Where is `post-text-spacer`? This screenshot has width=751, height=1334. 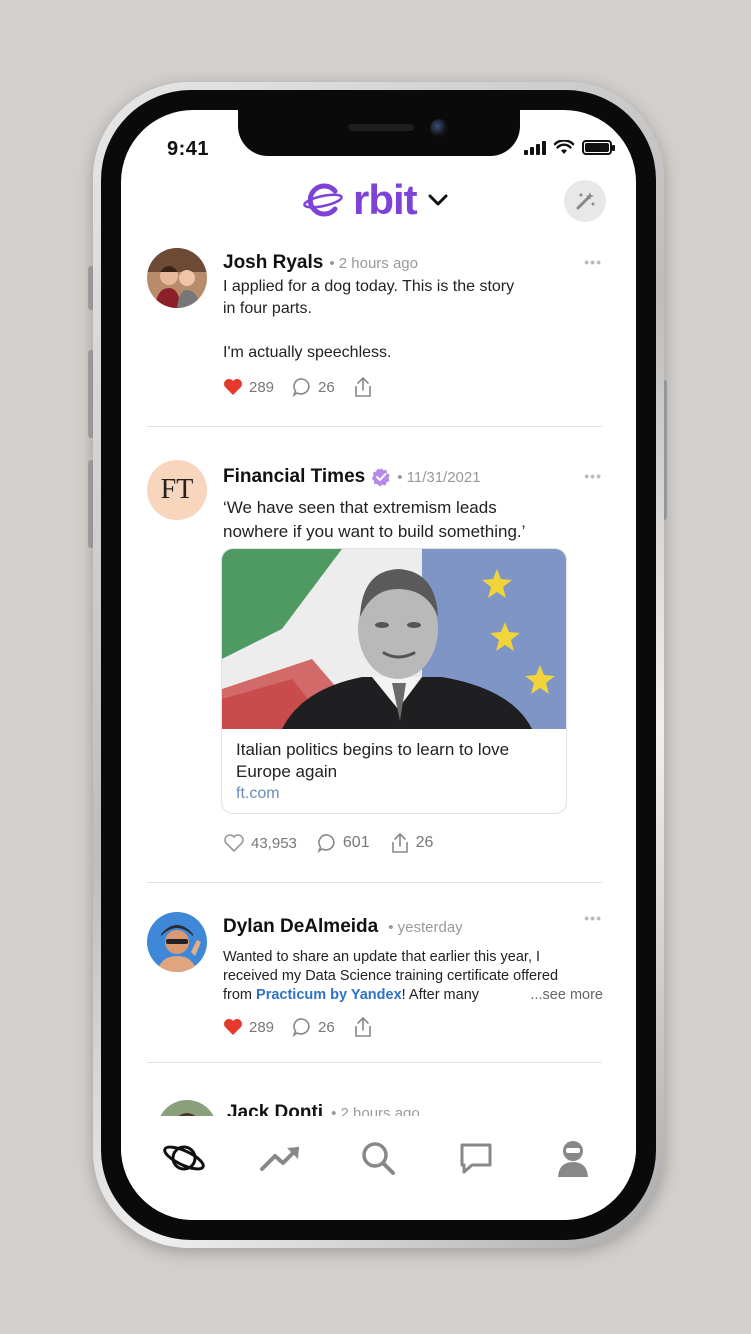 post-text-spacer is located at coordinates (368, 331).